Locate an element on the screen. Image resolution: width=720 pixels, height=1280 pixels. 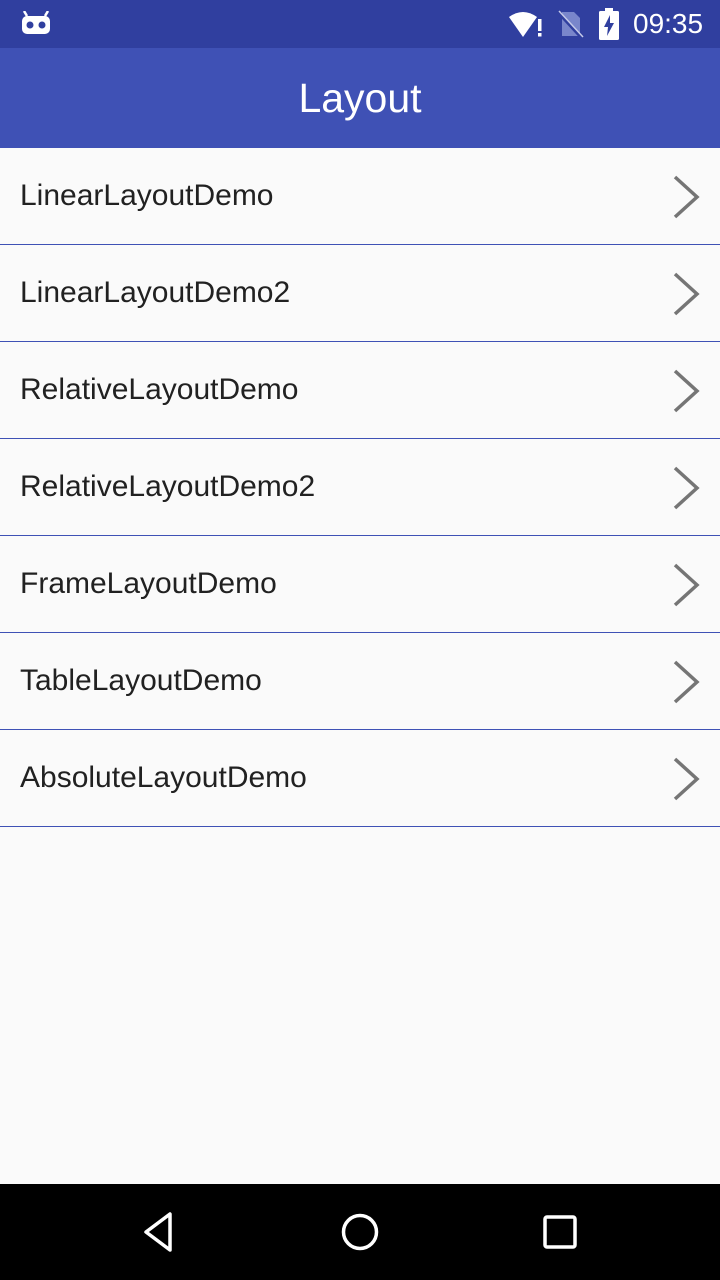
list-item-absolutelayoutdemo: AbsoluteLayoutDemo is located at coordinates (360, 778).